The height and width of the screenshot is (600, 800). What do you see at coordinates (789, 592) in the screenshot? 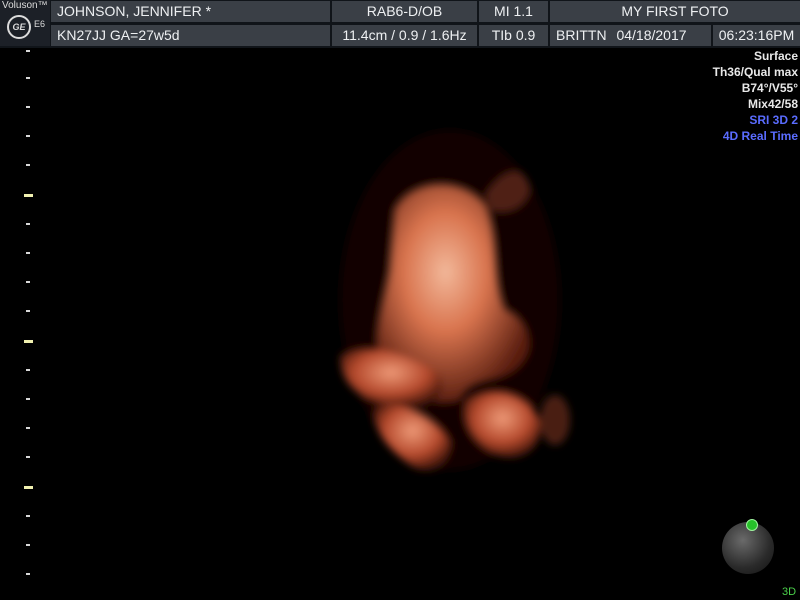
I see `mode-3d-label: 3D` at bounding box center [789, 592].